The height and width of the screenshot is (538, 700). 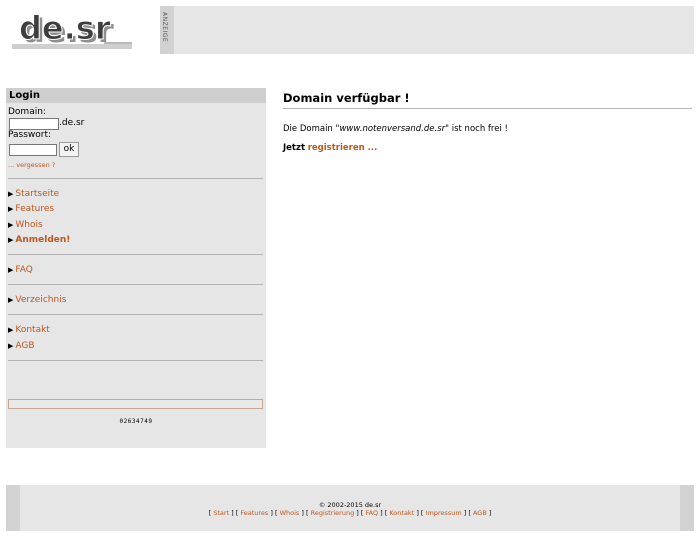 What do you see at coordinates (27, 112) in the screenshot?
I see `domain-label: Domain:` at bounding box center [27, 112].